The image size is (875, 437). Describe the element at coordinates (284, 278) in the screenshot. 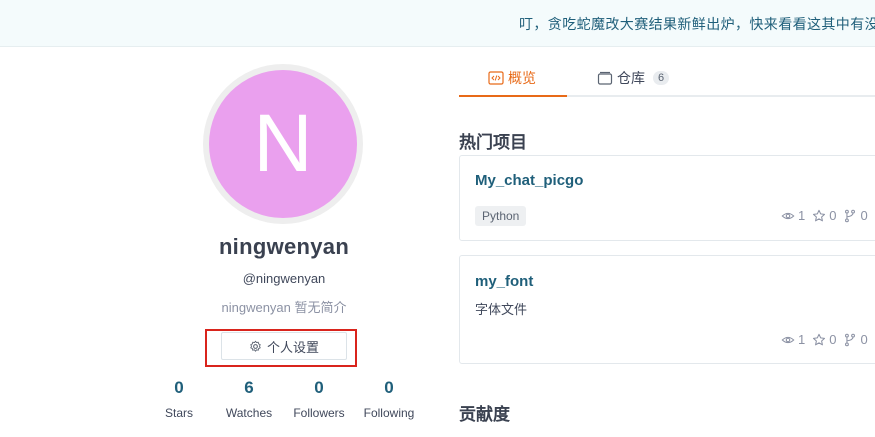

I see `user-handle: @ningwenyan` at that location.